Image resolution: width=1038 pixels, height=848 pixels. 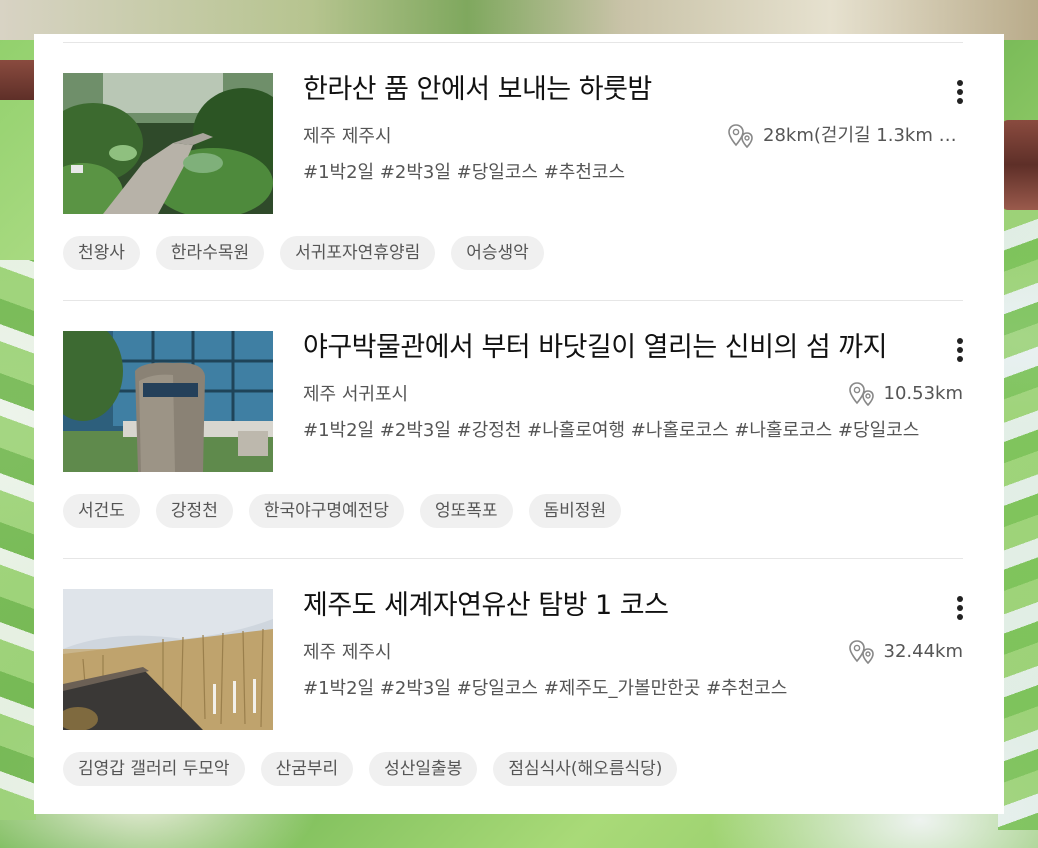 I want to click on course-title: 한라산 품 안에서 보내는 하룻밤, so click(x=615, y=90).